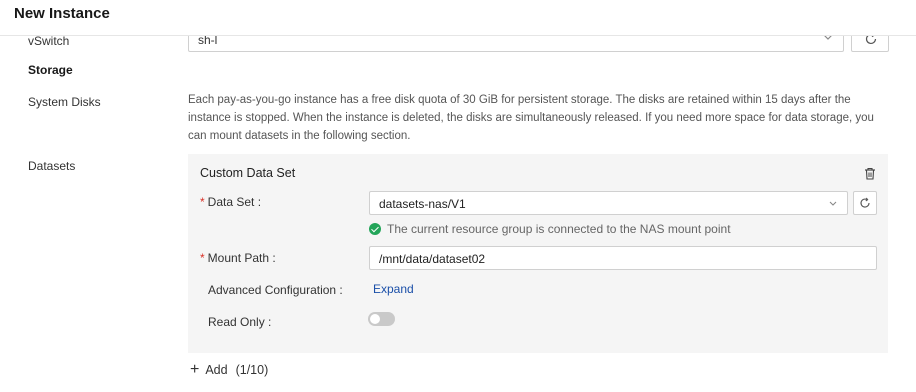 This screenshot has height=392, width=916. Describe the element at coordinates (50, 70) in the screenshot. I see `storage-section-title: Storage` at that location.